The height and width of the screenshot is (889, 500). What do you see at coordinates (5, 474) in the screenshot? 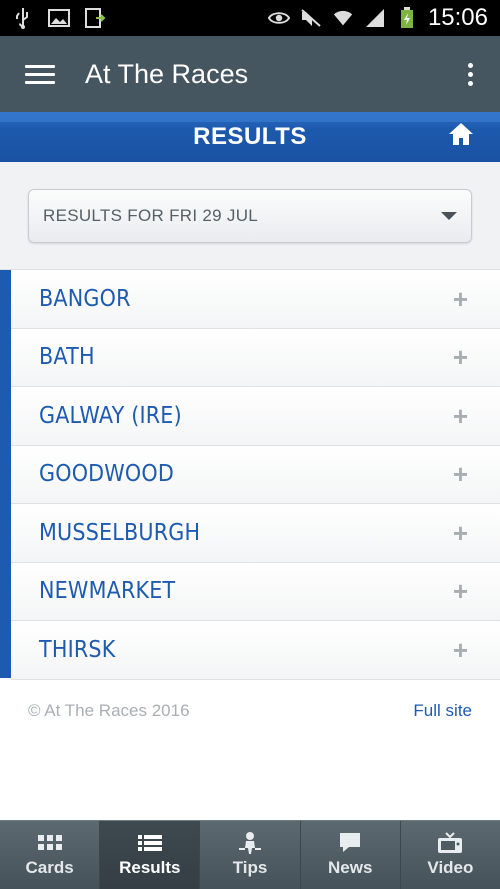
I see `list-accent-bar` at bounding box center [5, 474].